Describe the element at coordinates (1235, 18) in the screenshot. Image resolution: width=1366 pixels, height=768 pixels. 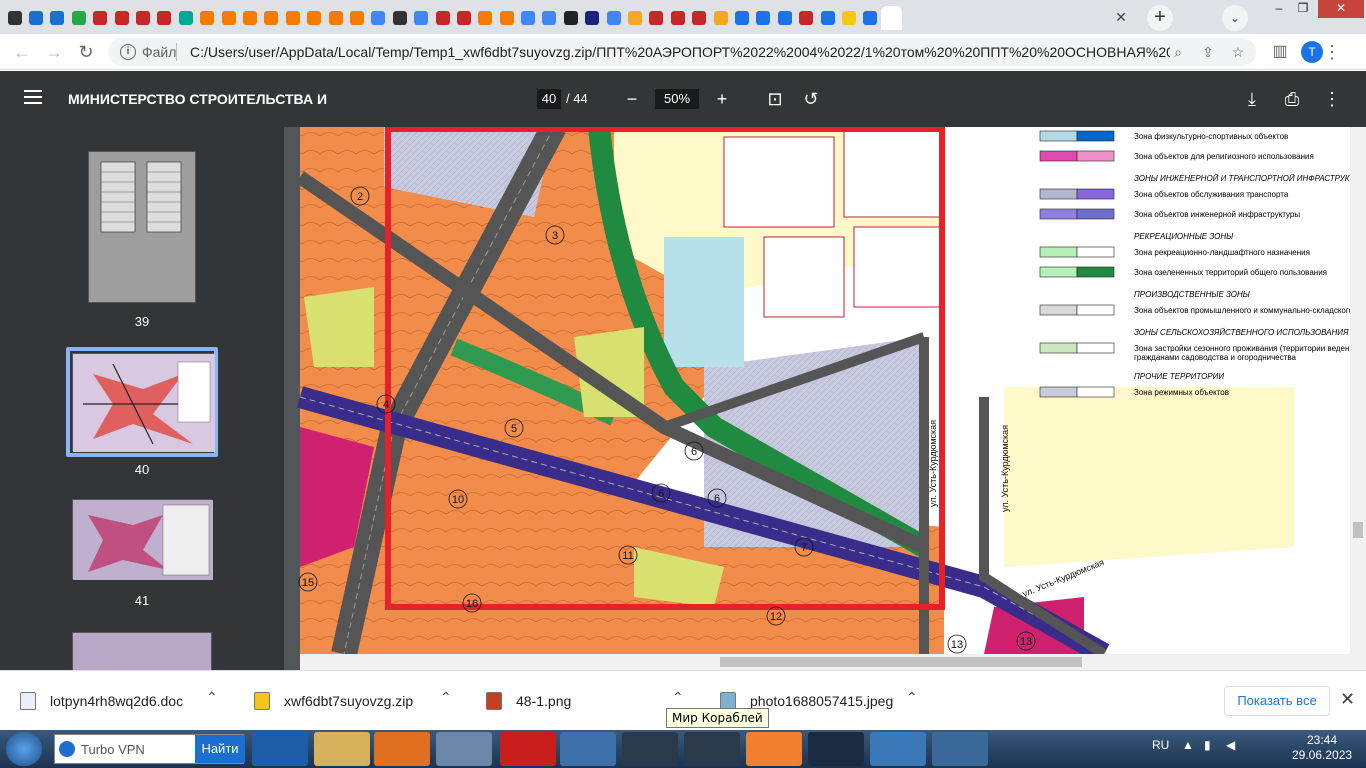
I see `tab-search-button: ⌄` at that location.